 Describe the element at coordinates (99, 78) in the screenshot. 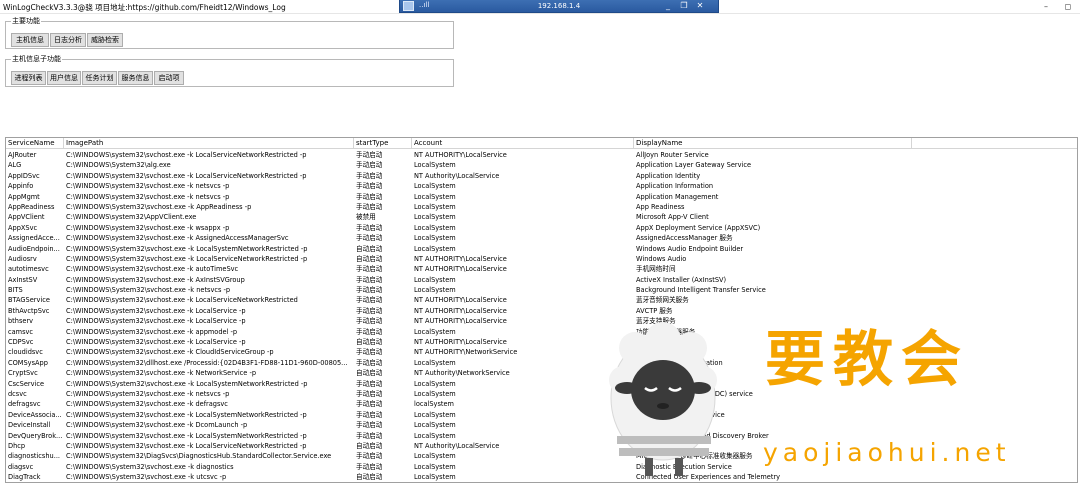

I see `scheduled-tasks-button: 任务计划` at that location.